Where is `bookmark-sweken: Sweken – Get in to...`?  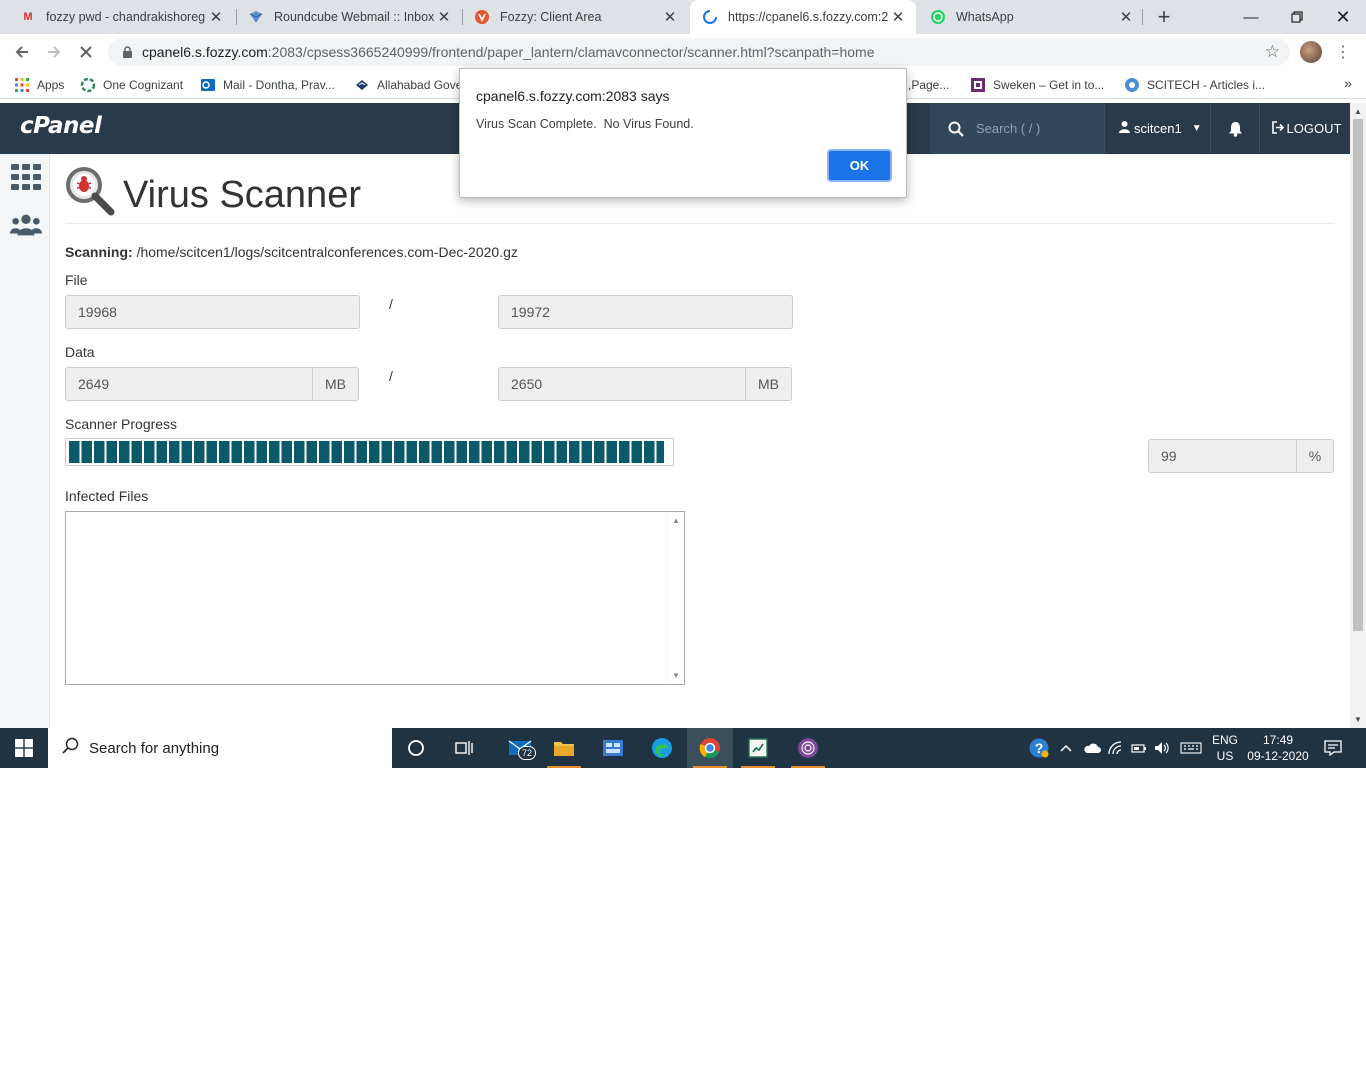
bookmark-sweken: Sweken – Get in to... is located at coordinates (1037, 85).